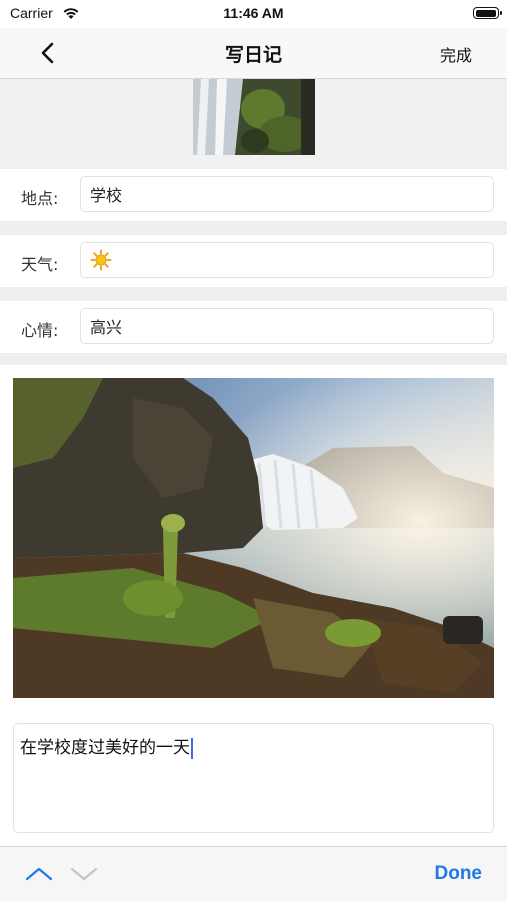 The image size is (507, 901). What do you see at coordinates (456, 54) in the screenshot?
I see `done-button: 完成` at bounding box center [456, 54].